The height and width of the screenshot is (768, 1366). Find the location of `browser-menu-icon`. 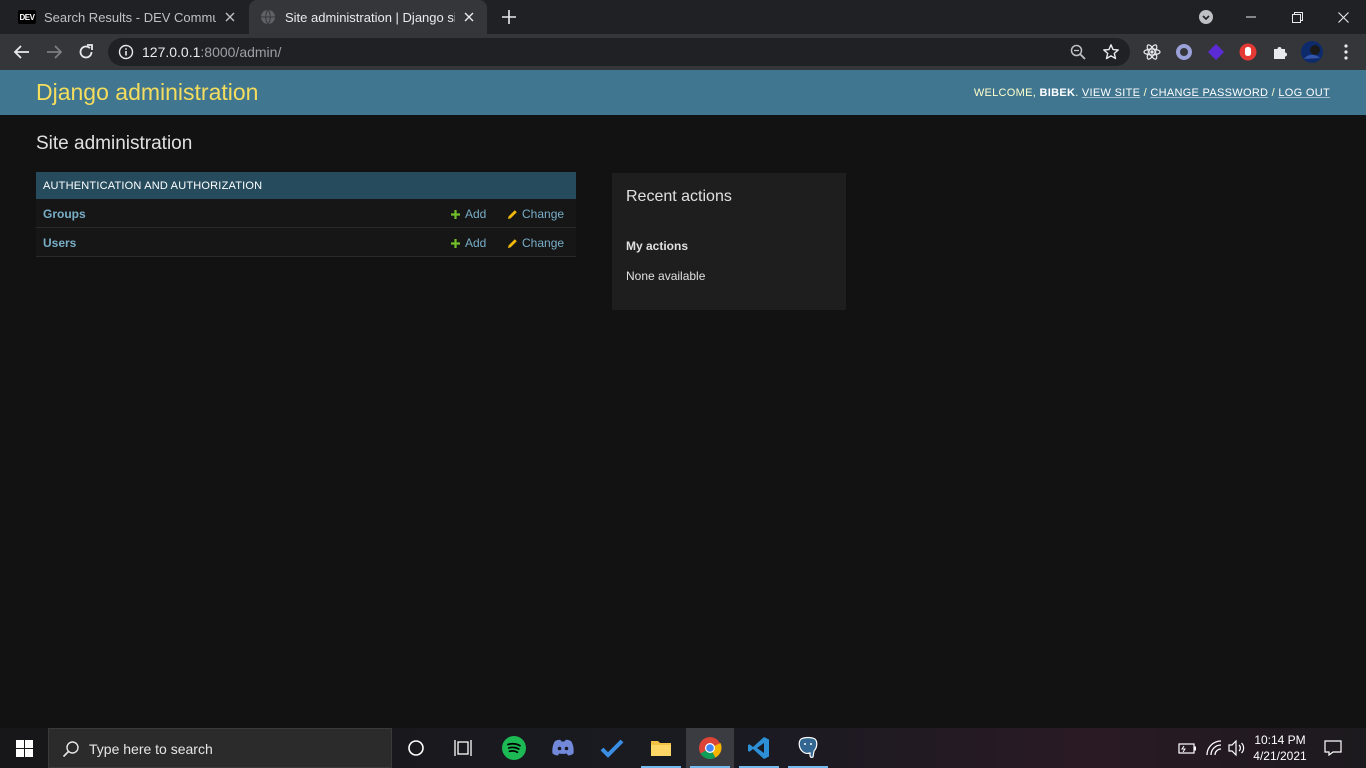

browser-menu-icon is located at coordinates (1346, 52).